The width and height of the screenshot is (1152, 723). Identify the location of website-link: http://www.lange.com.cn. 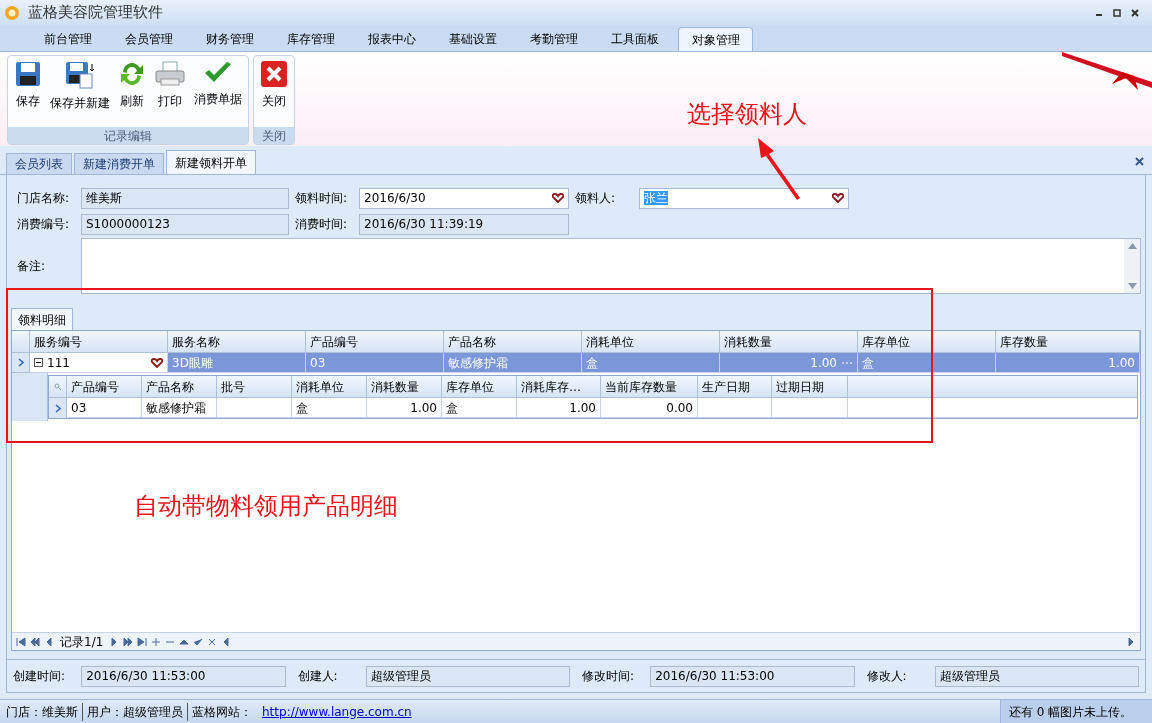
(337, 711).